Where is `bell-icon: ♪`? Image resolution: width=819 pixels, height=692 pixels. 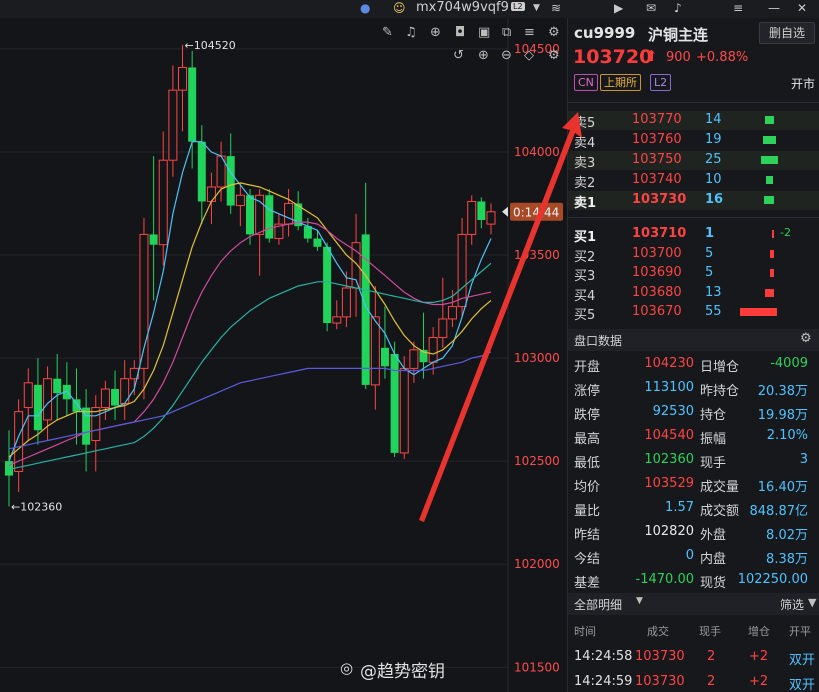
bell-icon: ♪ is located at coordinates (678, 8).